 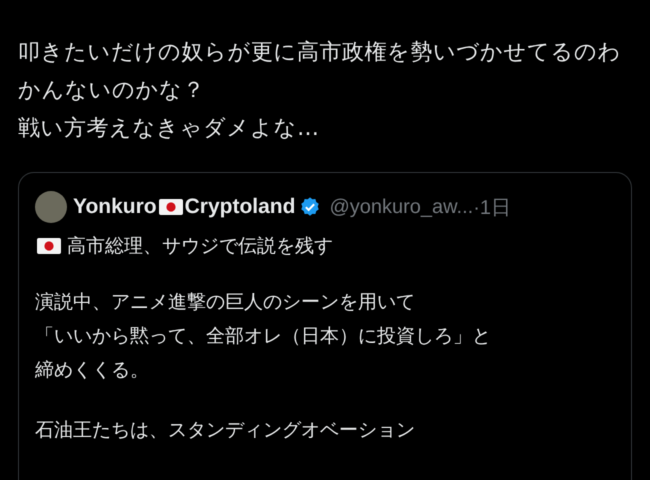 What do you see at coordinates (263, 336) in the screenshot?
I see `quoted-paragraph: 演説中、アニメ進撃の巨人のシーンを用いて 「いいから黙って、全部オレ（日本）に投資しろ」と 締めくくる。` at bounding box center [263, 336].